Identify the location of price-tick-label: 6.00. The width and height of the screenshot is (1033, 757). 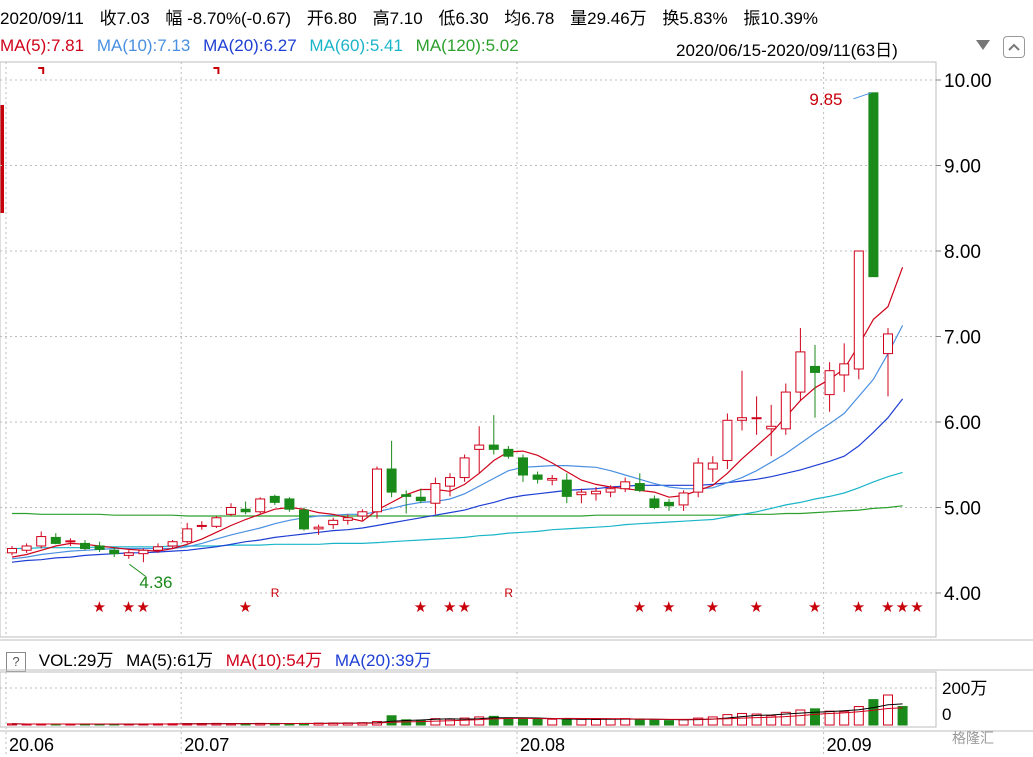
(962, 423).